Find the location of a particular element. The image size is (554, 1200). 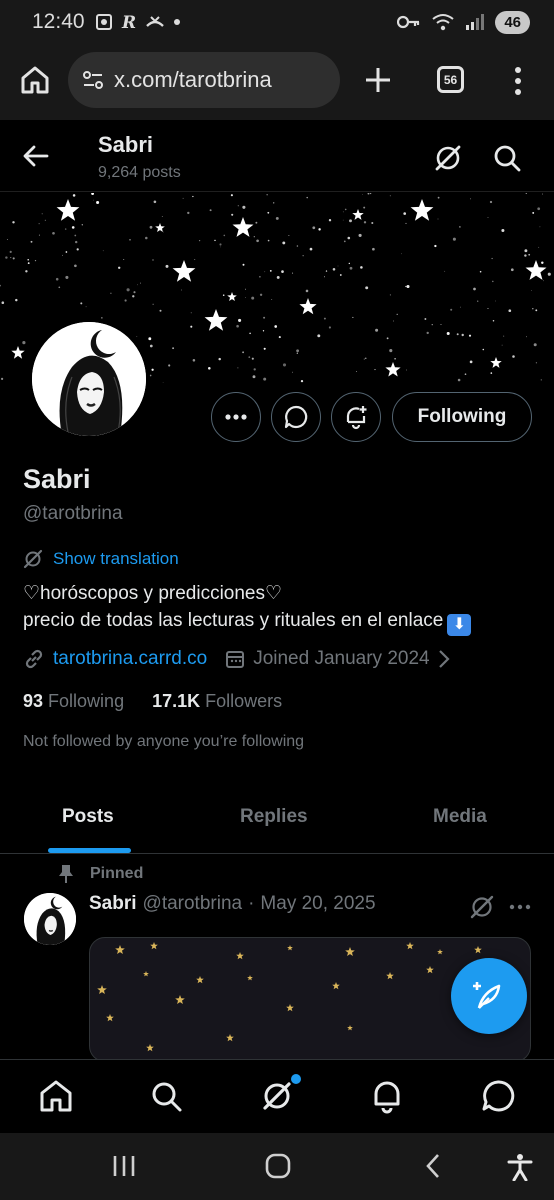

status-time: 12:40 is located at coordinates (58, 21).